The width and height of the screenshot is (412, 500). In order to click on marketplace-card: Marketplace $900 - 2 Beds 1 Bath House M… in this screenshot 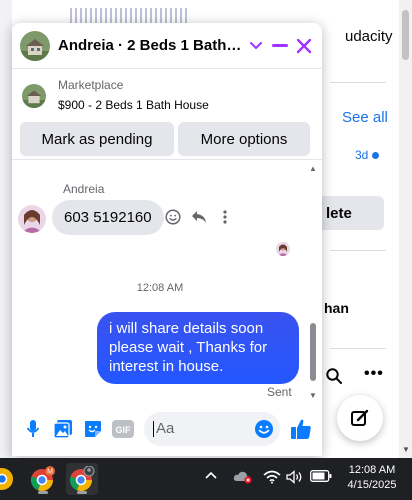, I will do `click(167, 112)`.